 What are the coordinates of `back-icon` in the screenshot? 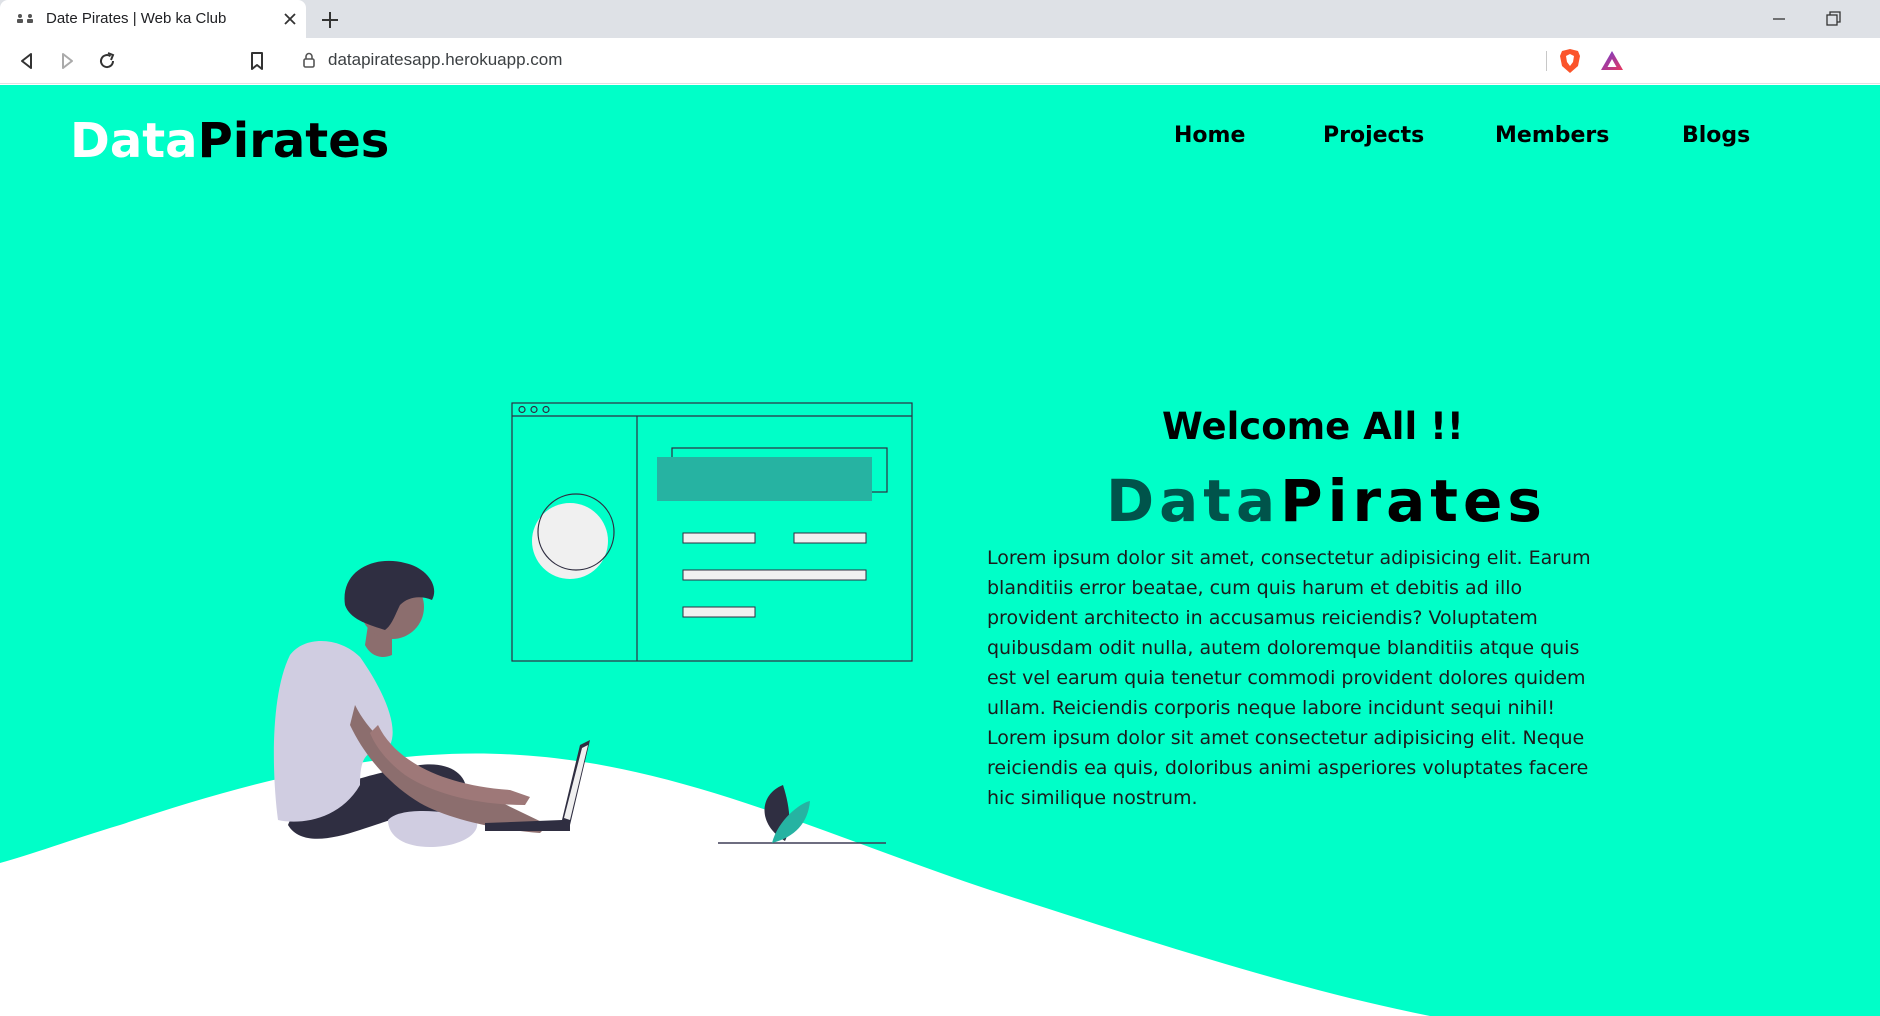 It's located at (27, 61).